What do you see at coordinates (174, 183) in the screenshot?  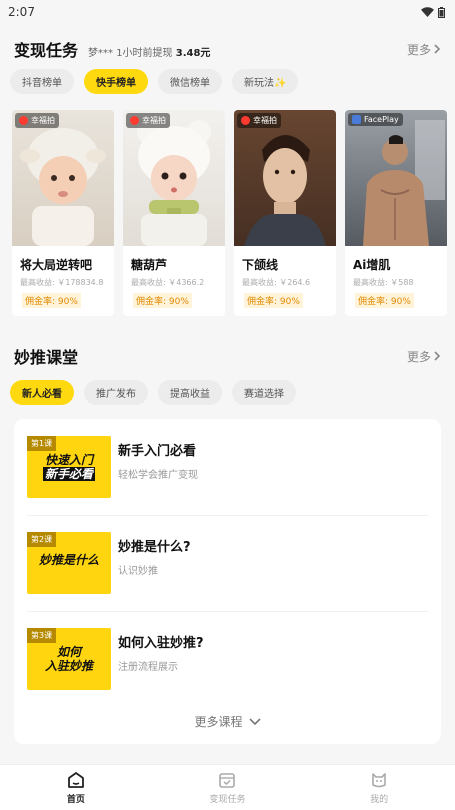 I see `baby-bear-hat-image` at bounding box center [174, 183].